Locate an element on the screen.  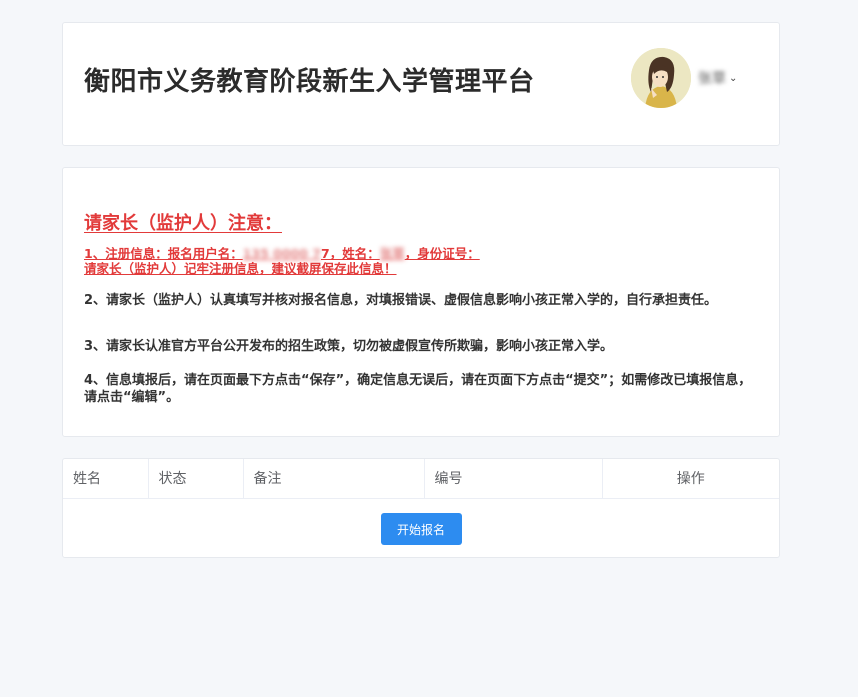
enrollment-table: 姓名 状态 备注 编号 操作 开始报名 is located at coordinates (421, 508).